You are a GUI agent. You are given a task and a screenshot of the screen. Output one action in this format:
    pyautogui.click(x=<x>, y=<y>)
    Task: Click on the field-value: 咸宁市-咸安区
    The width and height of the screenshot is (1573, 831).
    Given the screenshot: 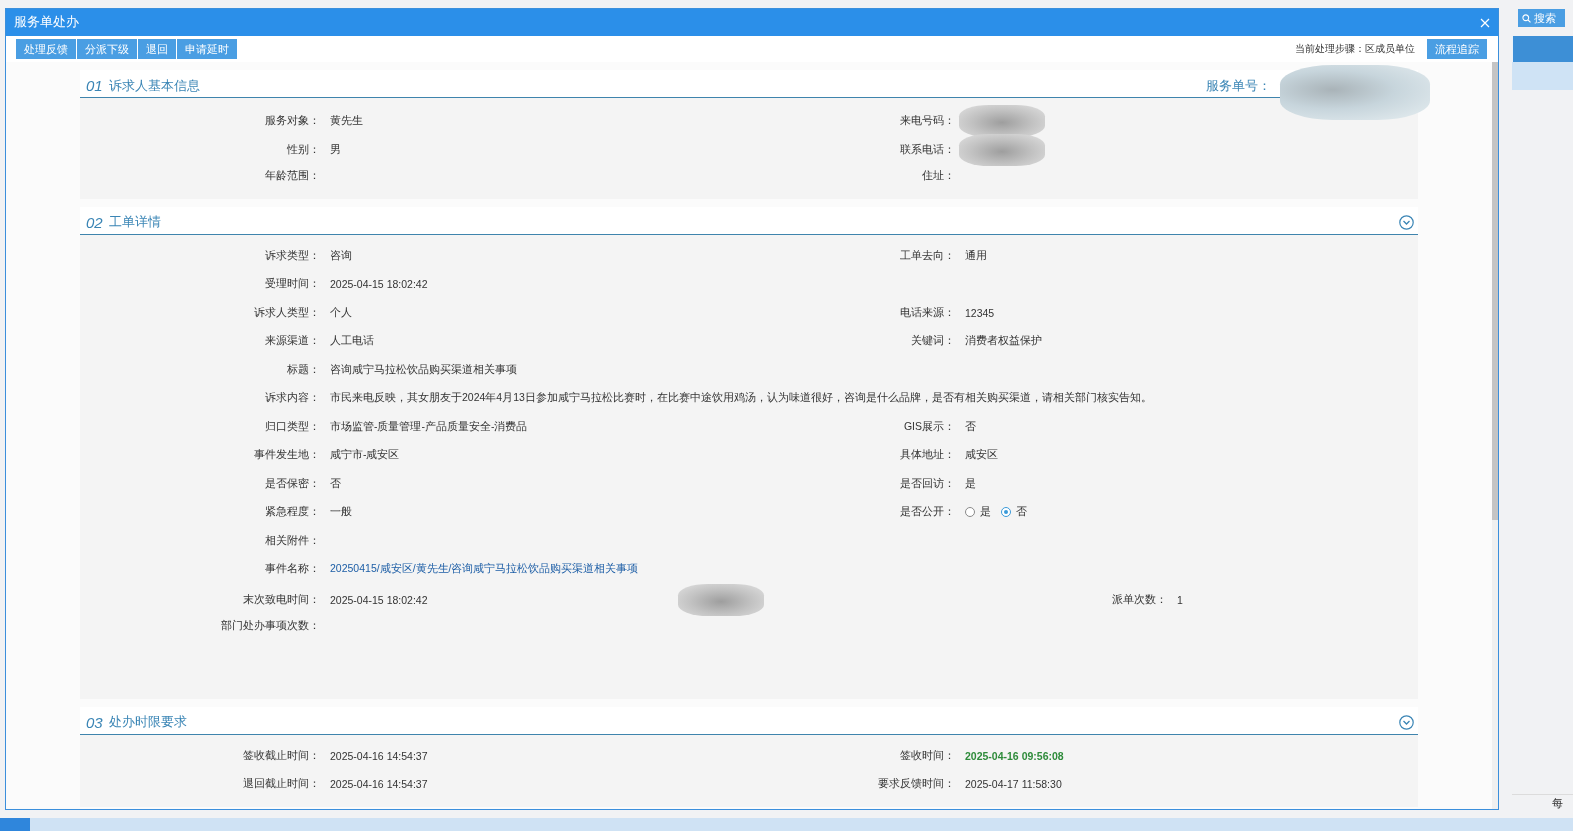 What is the action you would take?
    pyautogui.click(x=365, y=455)
    